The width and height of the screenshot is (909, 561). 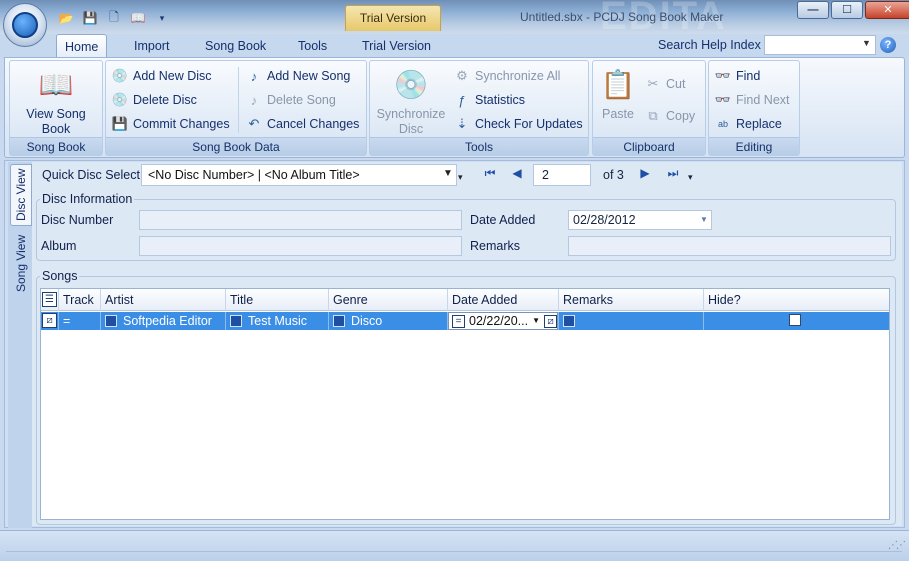 I want to click on group-label-editing: Editing, so click(x=754, y=146).